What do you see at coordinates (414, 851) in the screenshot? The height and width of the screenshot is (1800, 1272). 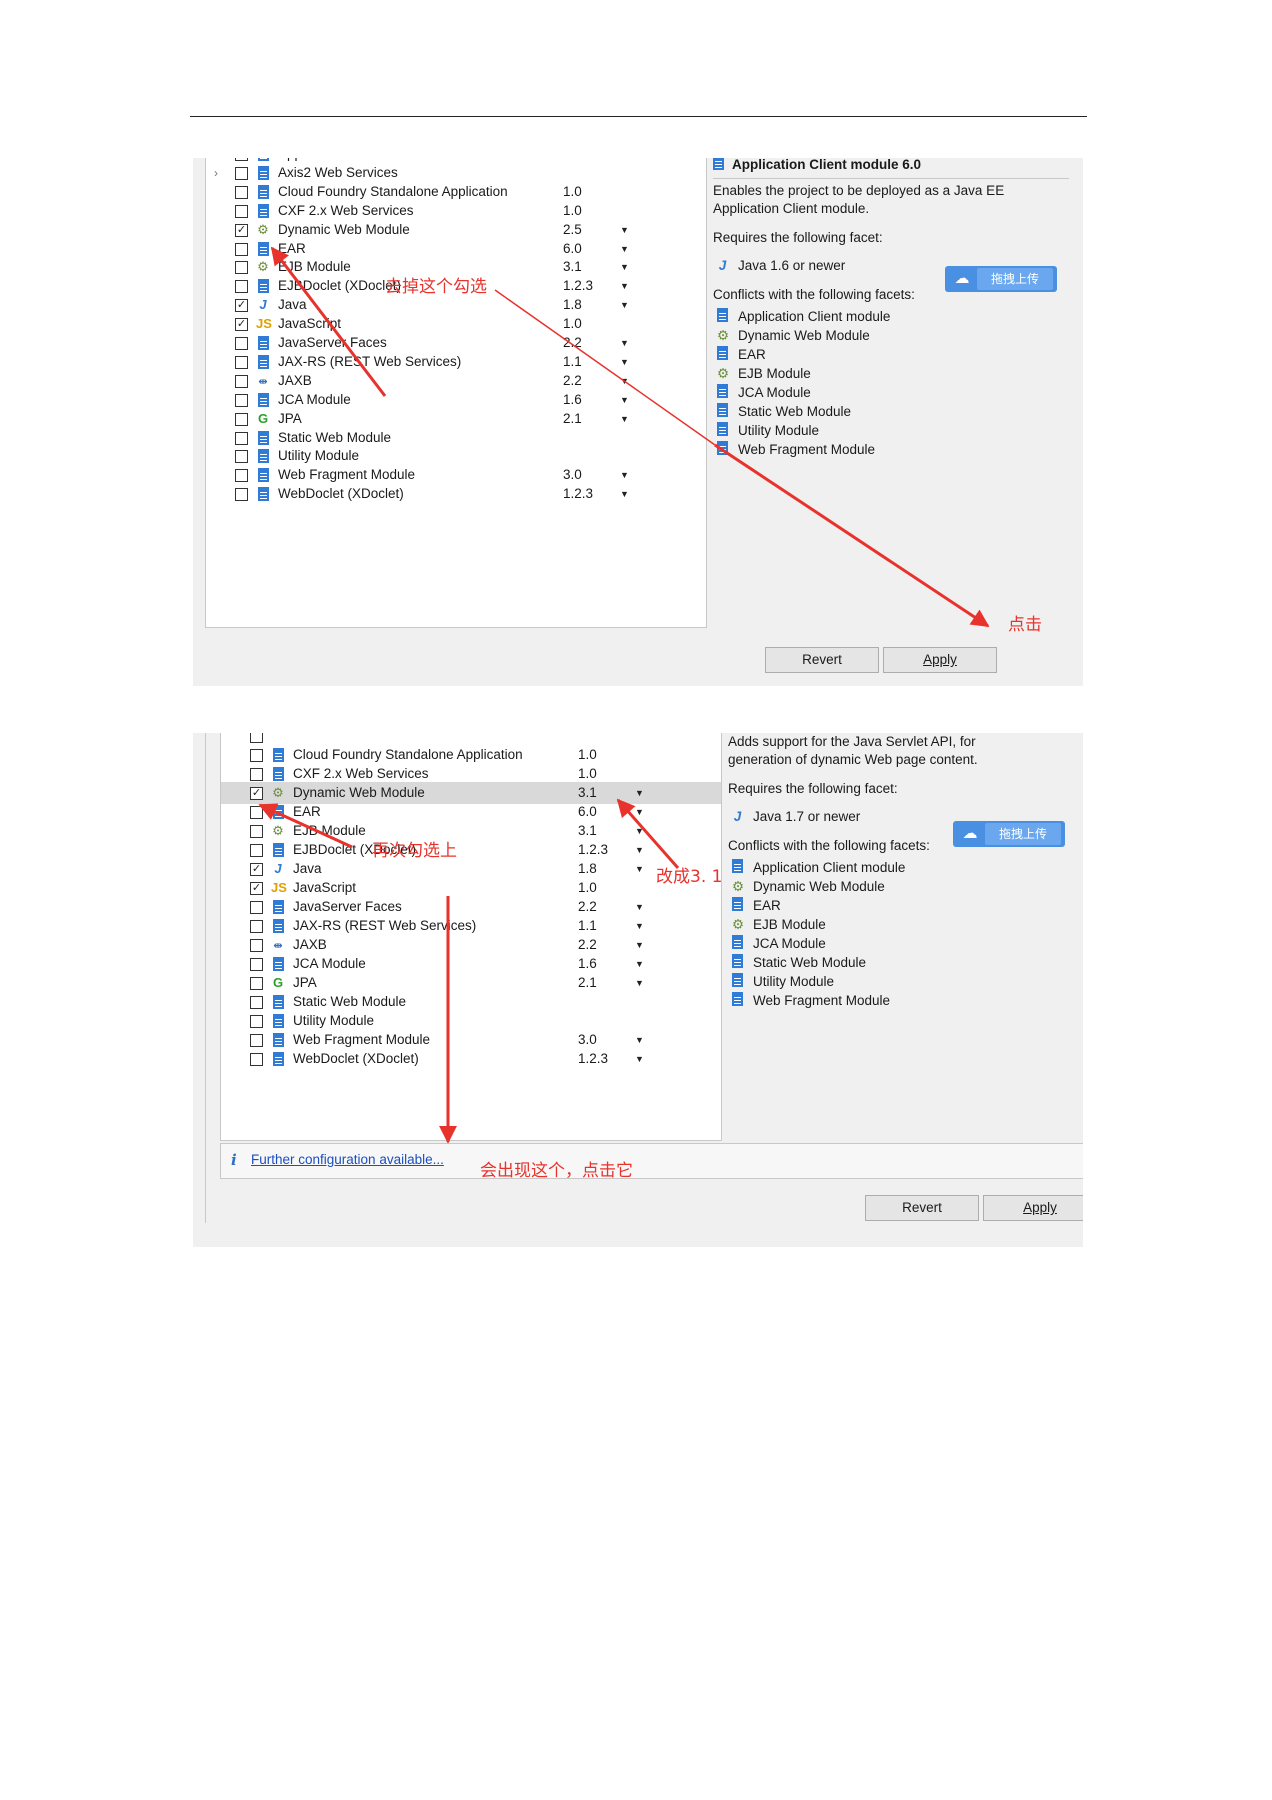 I see `annotation-recheck: 再次勾选上` at bounding box center [414, 851].